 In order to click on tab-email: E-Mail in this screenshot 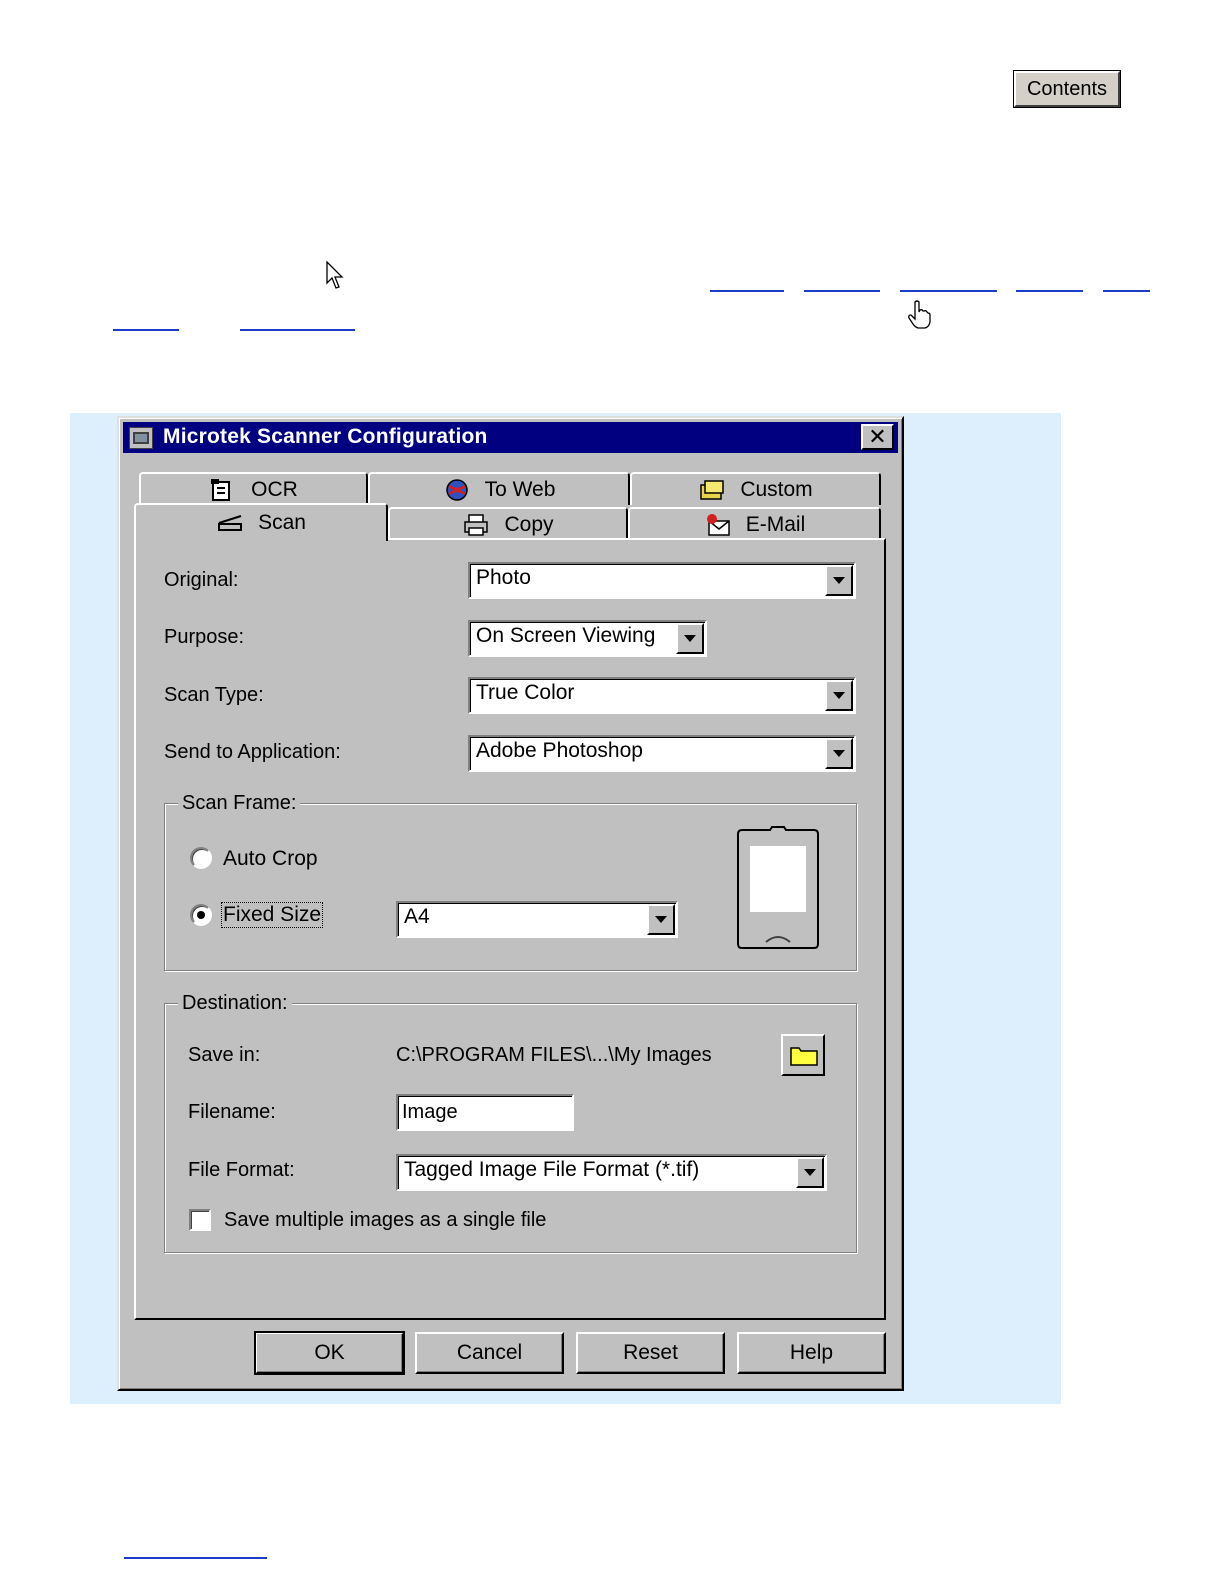, I will do `click(754, 523)`.